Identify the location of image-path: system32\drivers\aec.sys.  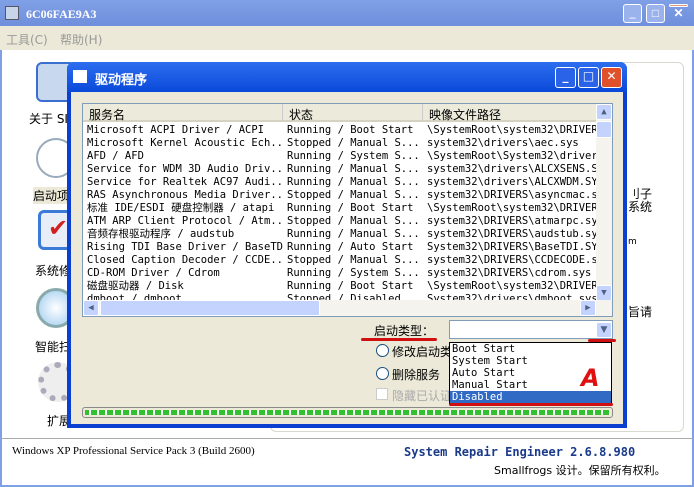
(503, 143).